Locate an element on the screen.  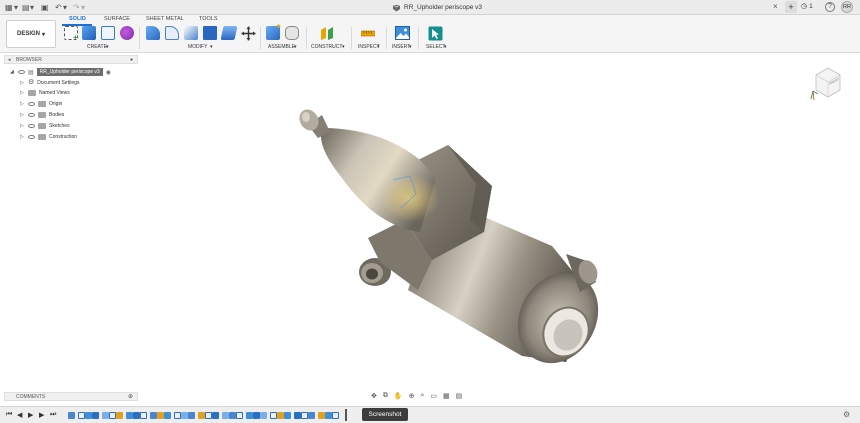
expand-down-icon: ◢ is located at coordinates (12, 72).